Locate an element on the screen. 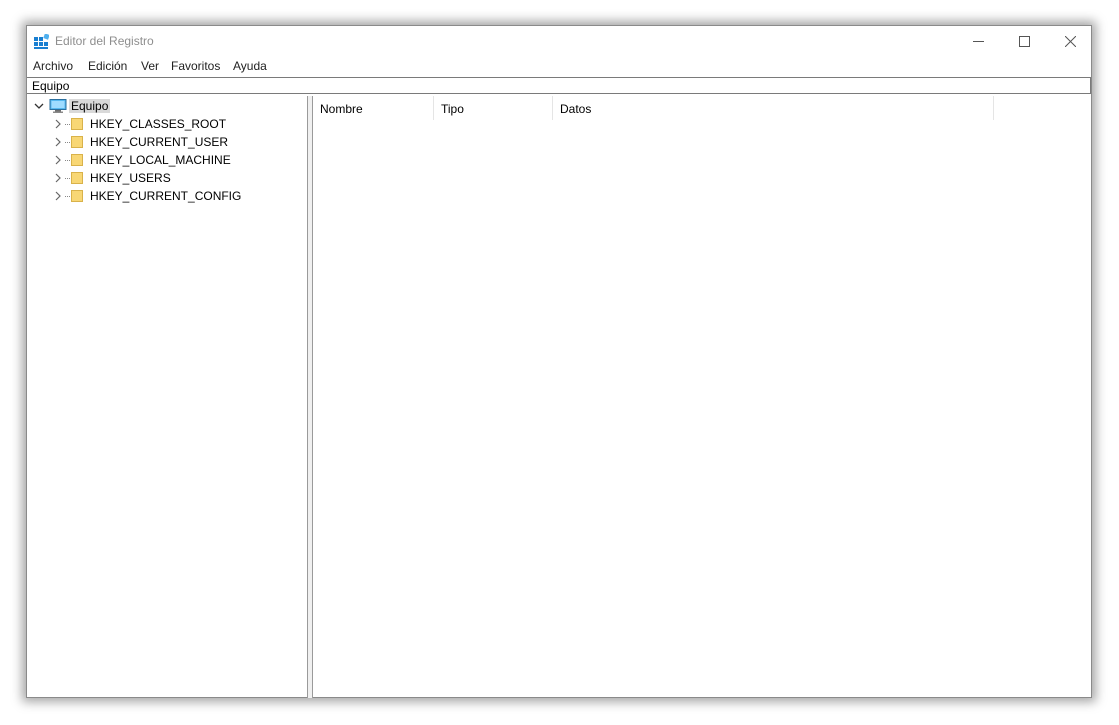 This screenshot has width=1119, height=725. tree-root-label: Equipo is located at coordinates (90, 106).